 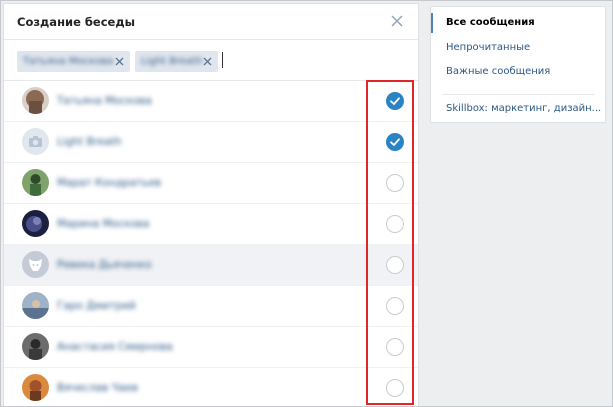 I want to click on friend-name: Вячеслав Чаев, so click(x=97, y=388).